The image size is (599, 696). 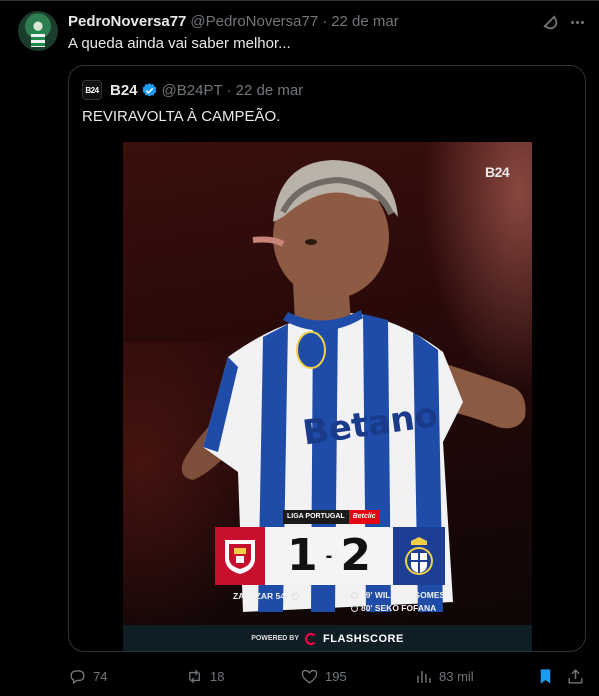 What do you see at coordinates (87, 676) in the screenshot?
I see `reply-button: 74` at bounding box center [87, 676].